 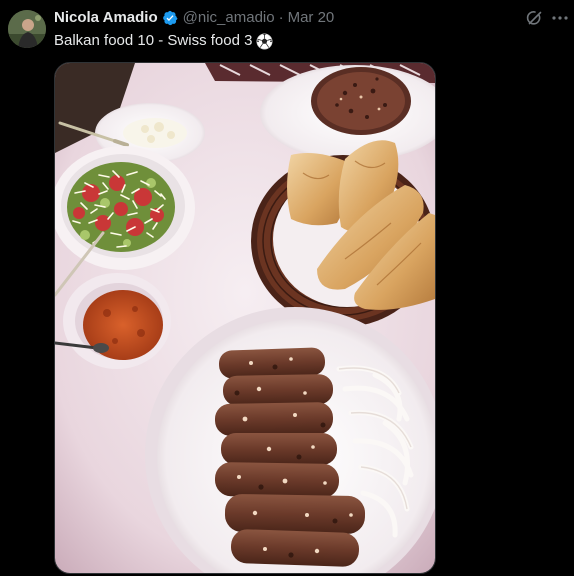 What do you see at coordinates (535, 18) in the screenshot?
I see `grok-icon` at bounding box center [535, 18].